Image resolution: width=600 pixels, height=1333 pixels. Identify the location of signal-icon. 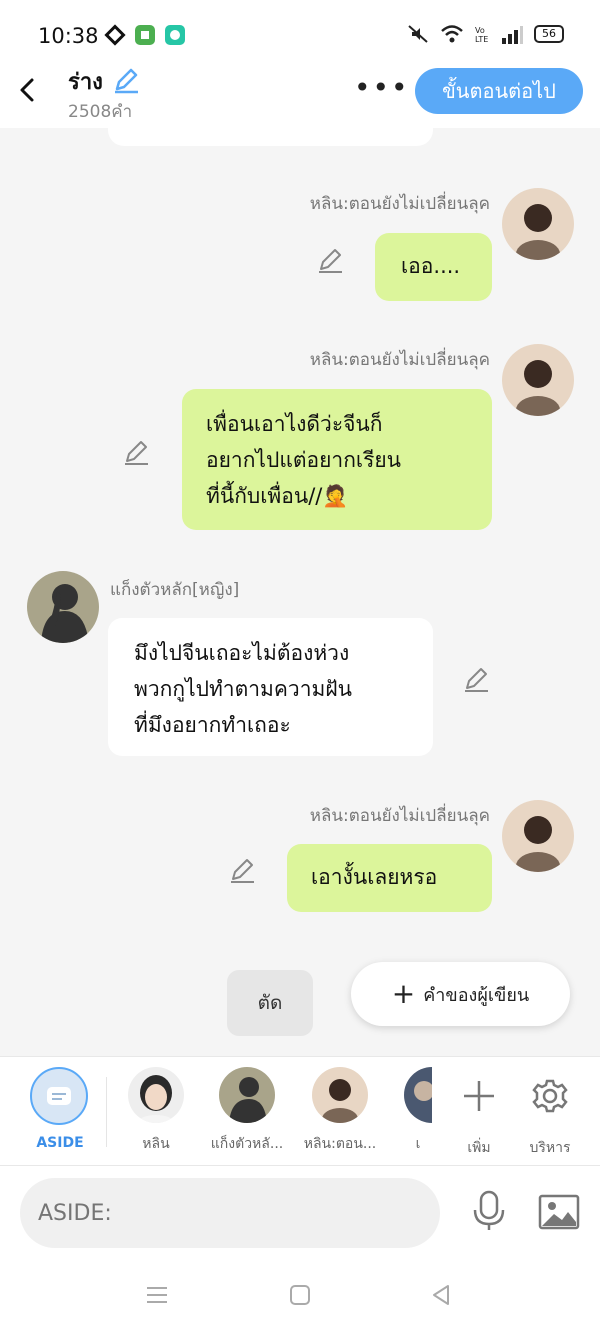
(512, 35).